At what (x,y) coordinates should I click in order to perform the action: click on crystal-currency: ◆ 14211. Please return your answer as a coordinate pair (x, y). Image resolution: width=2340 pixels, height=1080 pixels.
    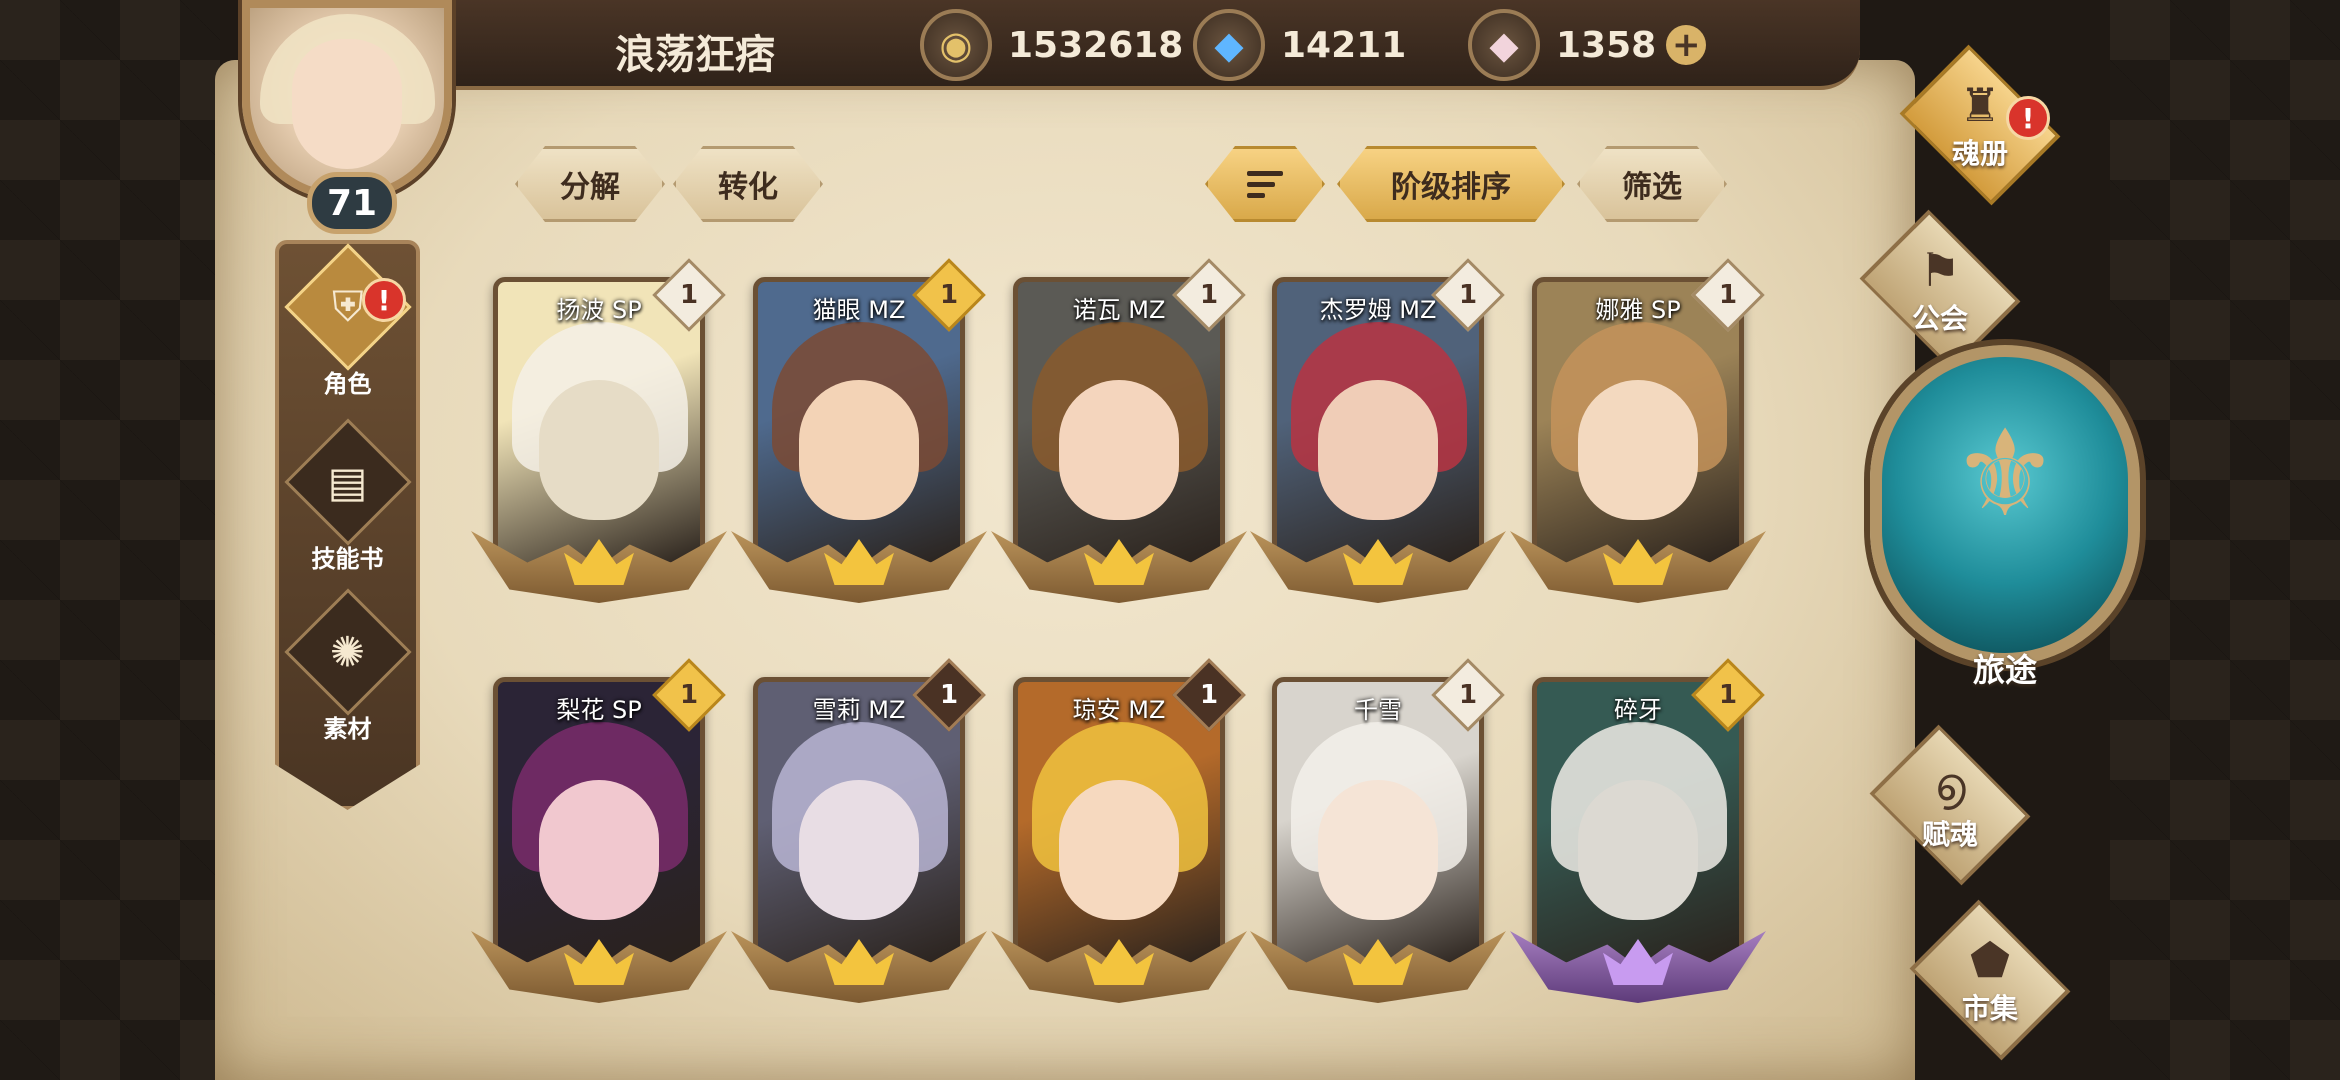
    Looking at the image, I should click on (1300, 45).